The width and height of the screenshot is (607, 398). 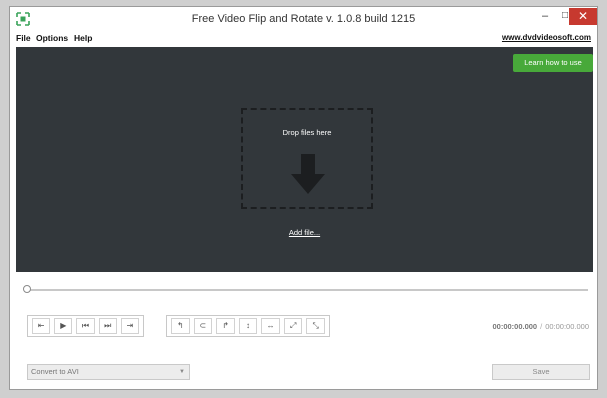 What do you see at coordinates (307, 290) in the screenshot?
I see `timeline-slider` at bounding box center [307, 290].